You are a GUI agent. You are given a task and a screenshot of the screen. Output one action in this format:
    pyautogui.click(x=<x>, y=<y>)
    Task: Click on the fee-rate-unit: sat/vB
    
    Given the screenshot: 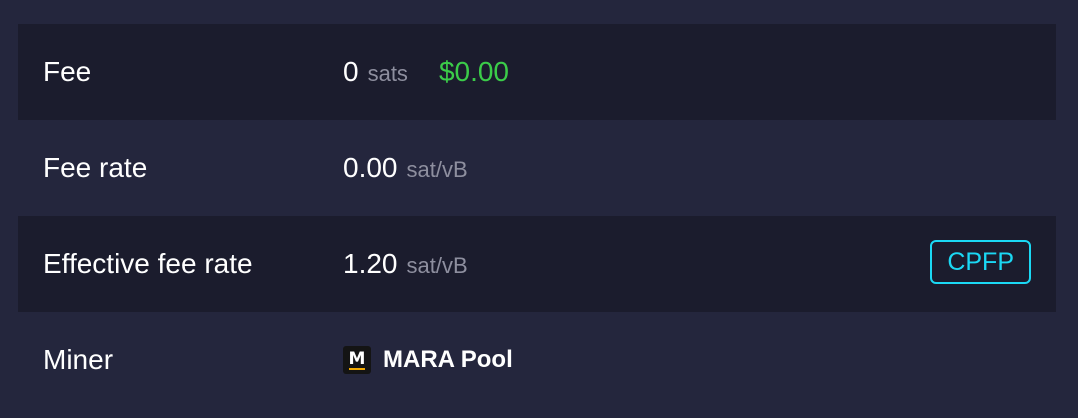 What is the action you would take?
    pyautogui.click(x=437, y=169)
    